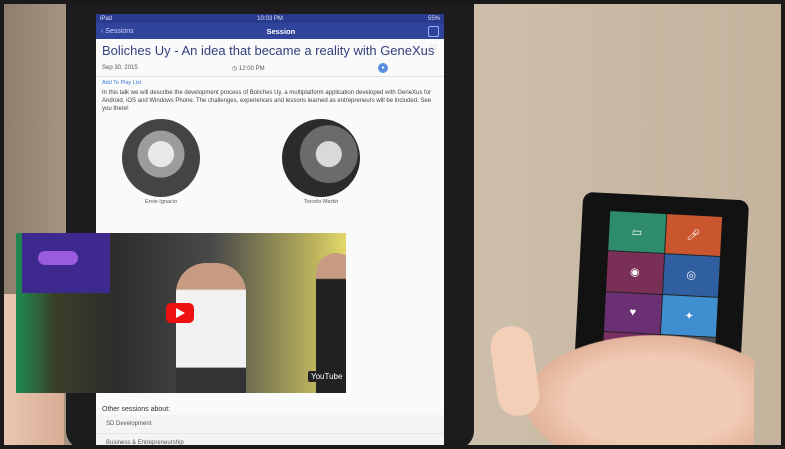 The image size is (785, 449). I want to click on list-item: SD Development, so click(270, 424).